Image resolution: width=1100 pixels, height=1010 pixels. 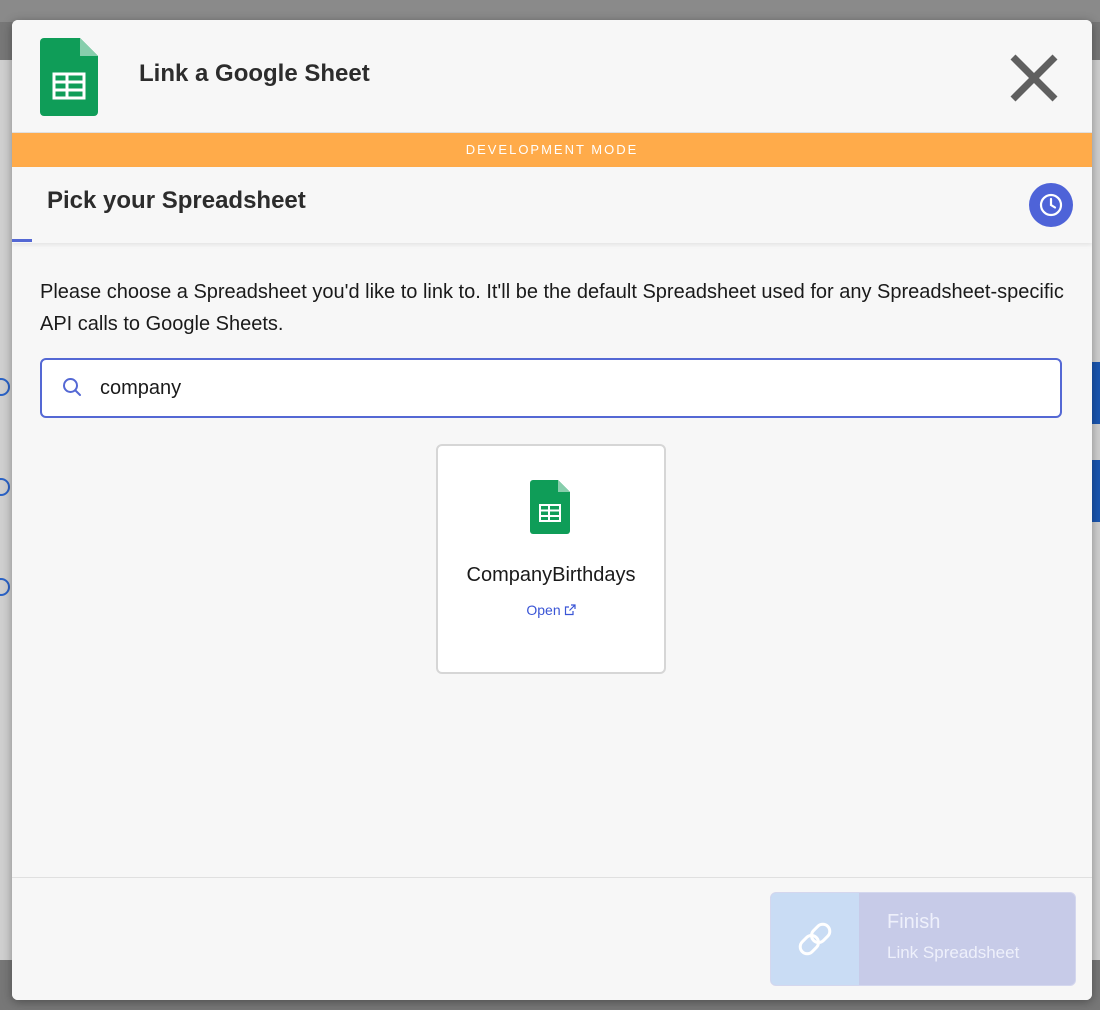 What do you see at coordinates (543, 610) in the screenshot?
I see `open-link-label: Open` at bounding box center [543, 610].